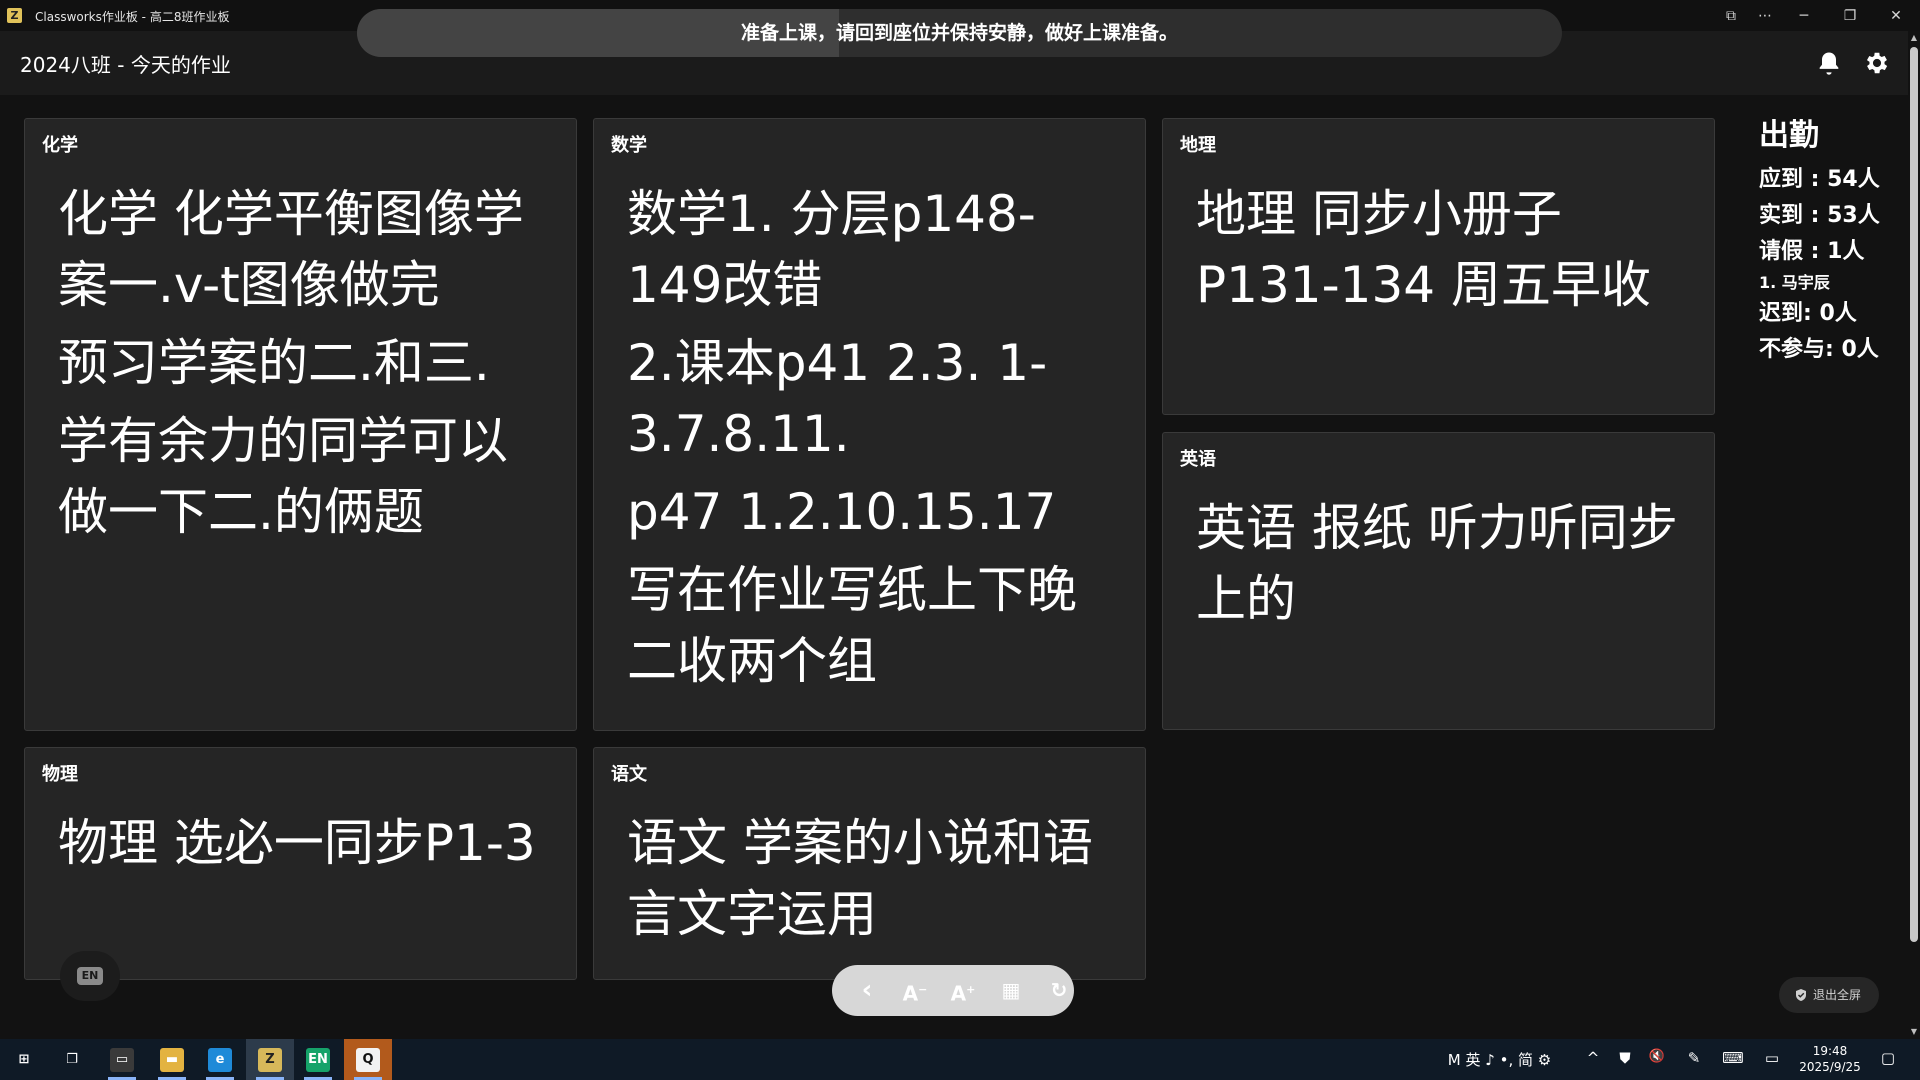 The width and height of the screenshot is (1920, 1080). I want to click on window-title: Classworks作业板 - 高二8班作业板, so click(132, 17).